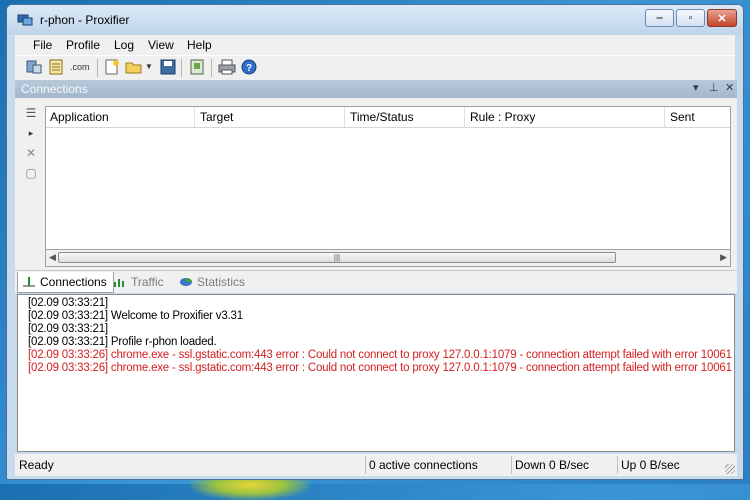 The image size is (750, 500). I want to click on menu-log: Log, so click(124, 45).